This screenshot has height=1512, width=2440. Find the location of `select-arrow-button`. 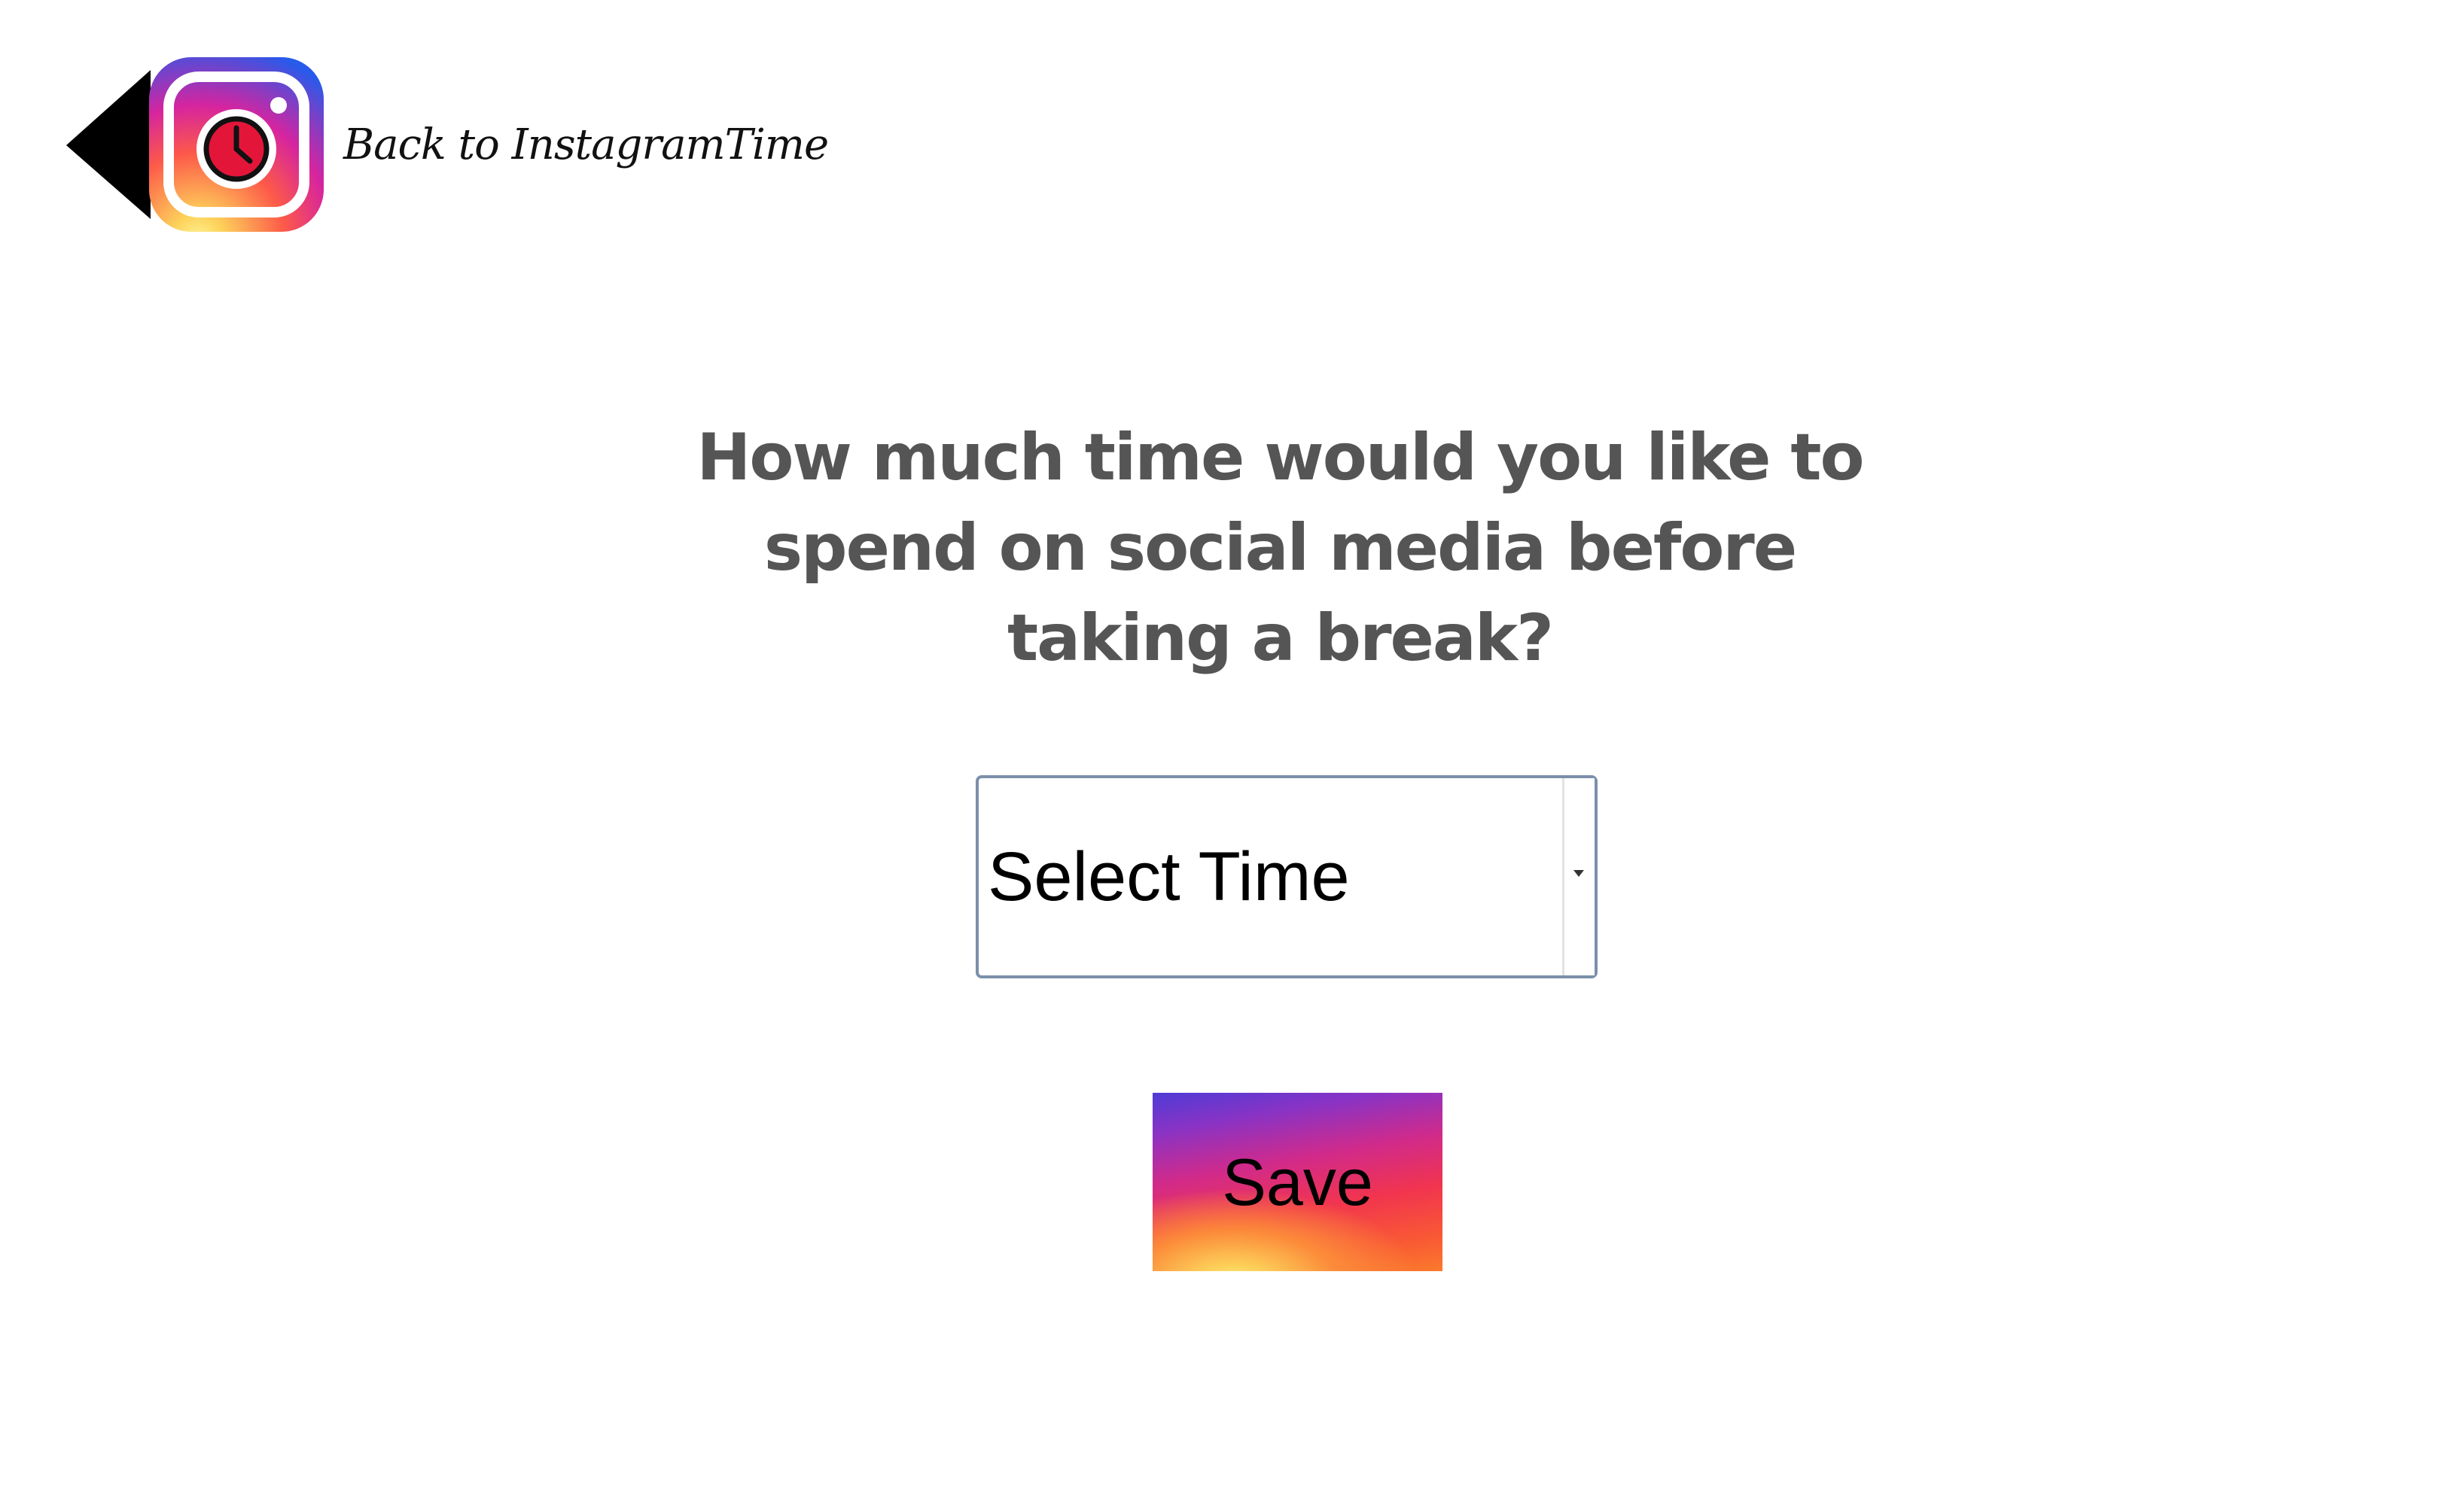

select-arrow-button is located at coordinates (1578, 876).